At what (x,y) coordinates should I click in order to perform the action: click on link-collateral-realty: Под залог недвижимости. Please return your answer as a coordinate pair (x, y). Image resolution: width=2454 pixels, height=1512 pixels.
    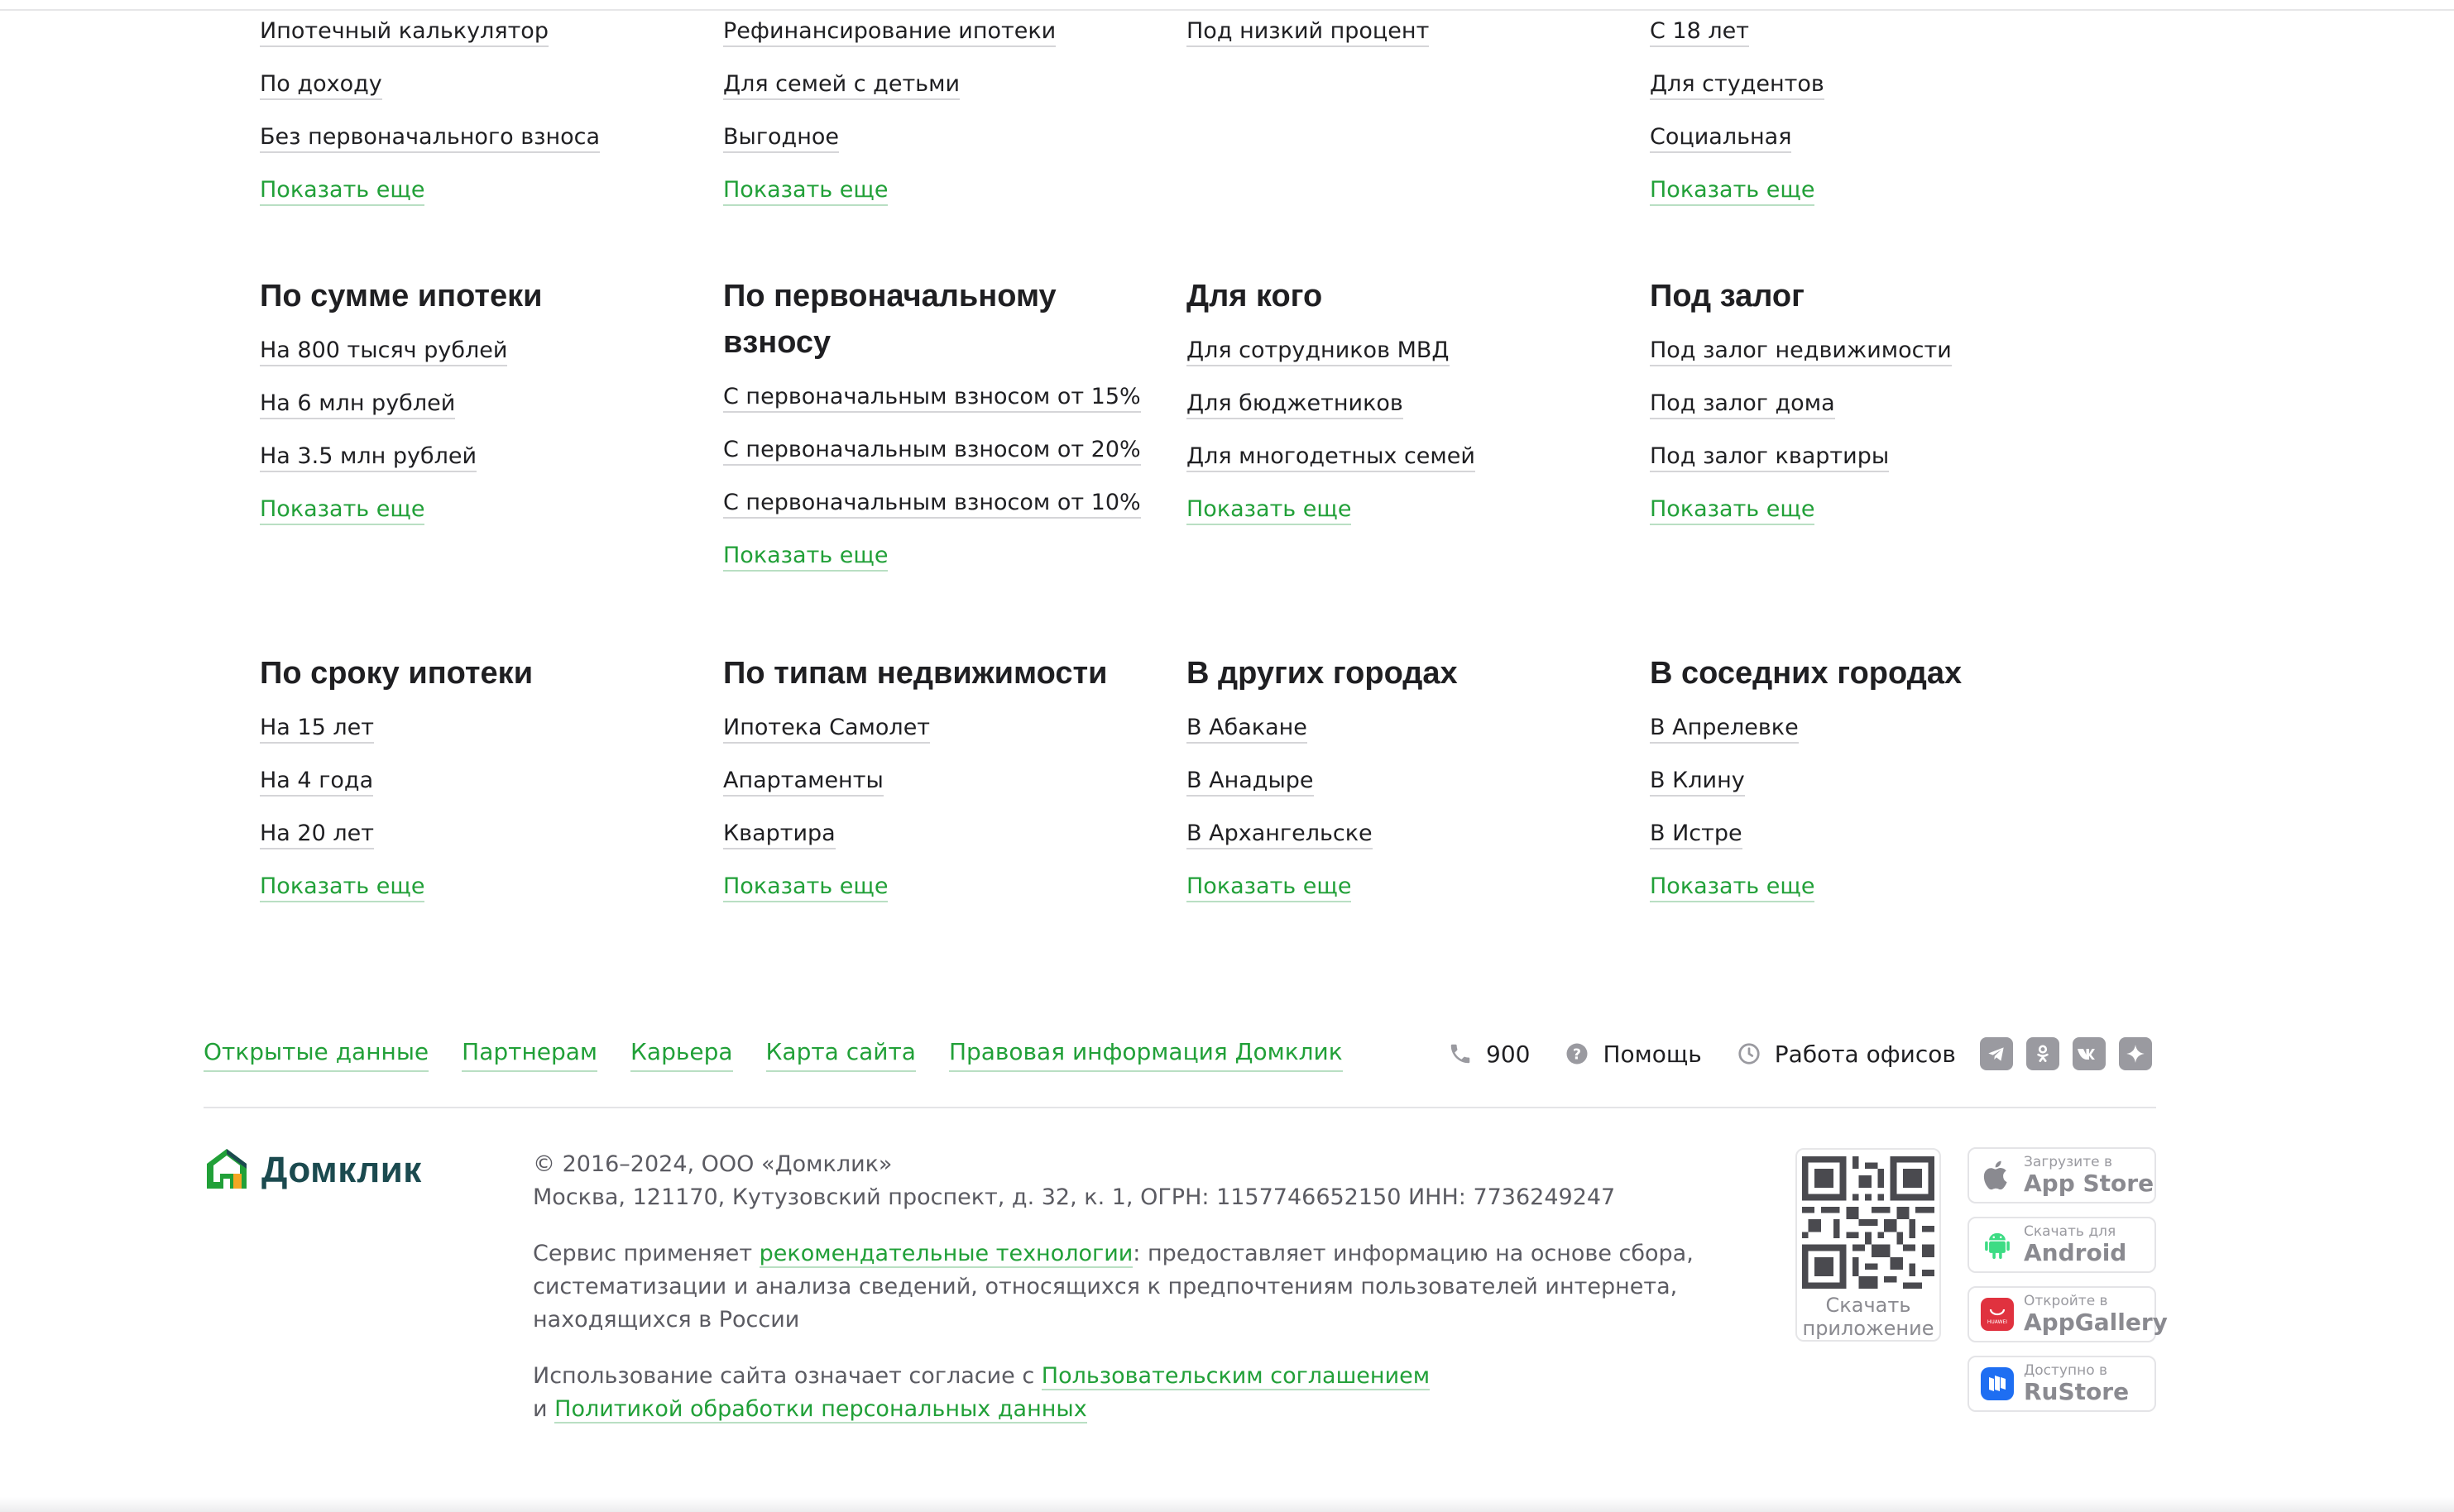
    Looking at the image, I should click on (1801, 351).